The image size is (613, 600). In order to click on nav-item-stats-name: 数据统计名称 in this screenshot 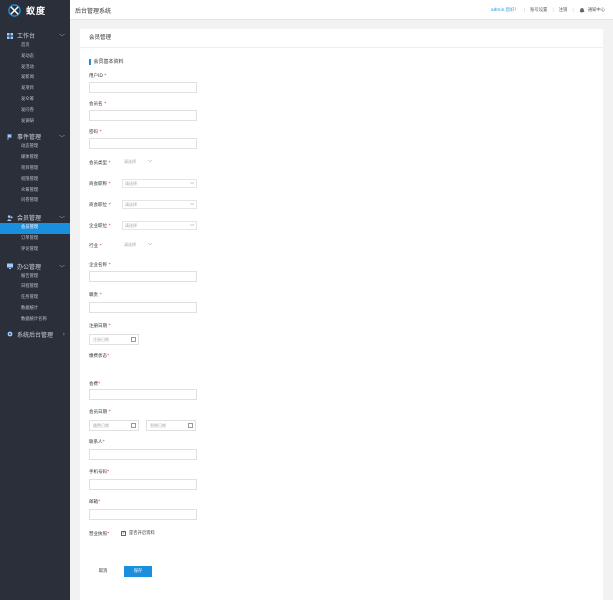, I will do `click(35, 320)`.